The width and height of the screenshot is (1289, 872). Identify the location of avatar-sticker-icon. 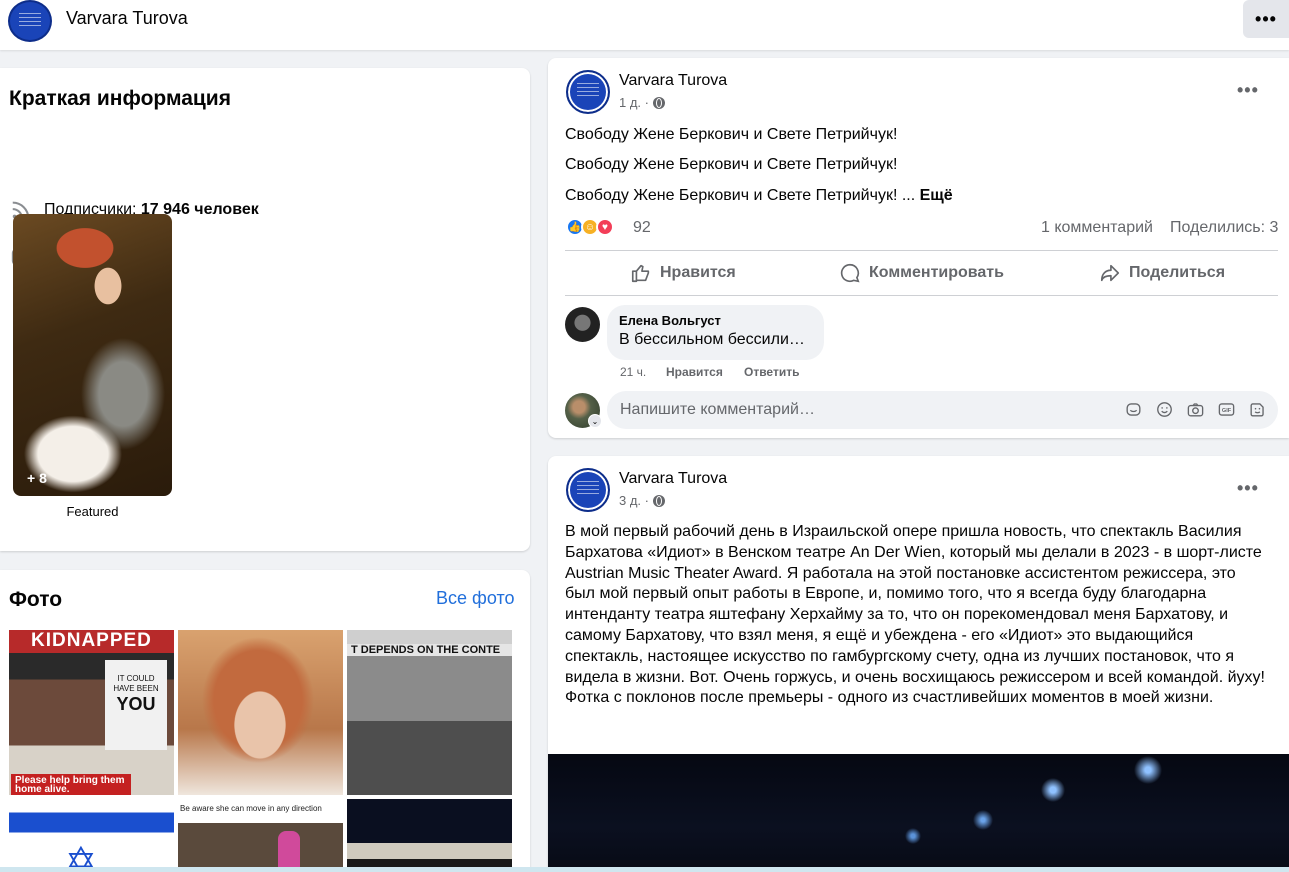
(1257, 409).